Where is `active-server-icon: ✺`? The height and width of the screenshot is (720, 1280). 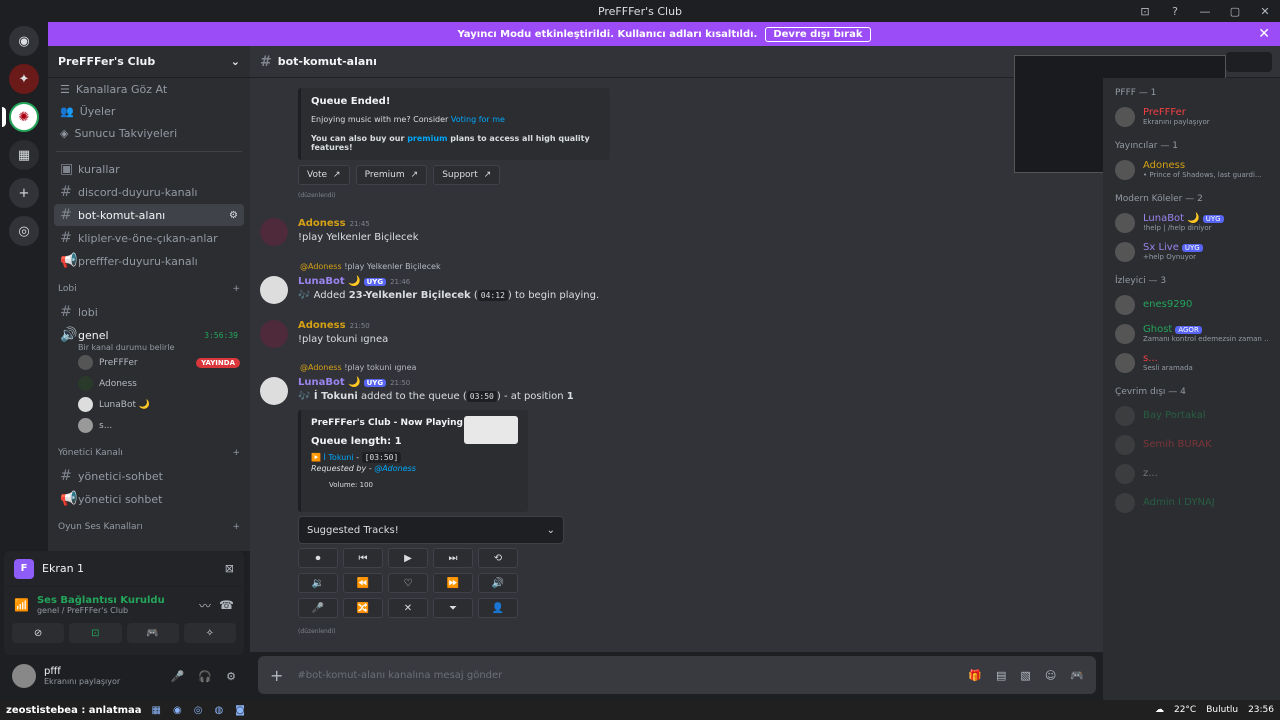
active-server-icon: ✺ is located at coordinates (20, 117).